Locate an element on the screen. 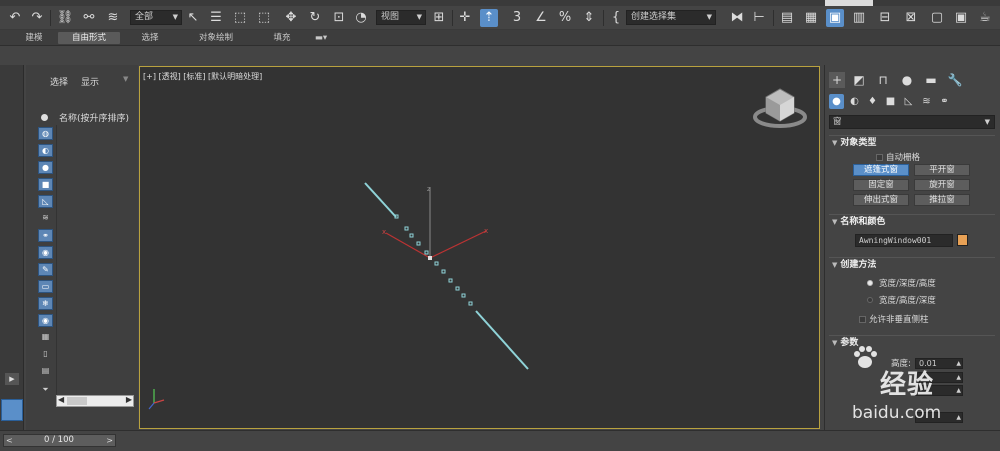  edit-named-selection-icon: { is located at coordinates (616, 18).